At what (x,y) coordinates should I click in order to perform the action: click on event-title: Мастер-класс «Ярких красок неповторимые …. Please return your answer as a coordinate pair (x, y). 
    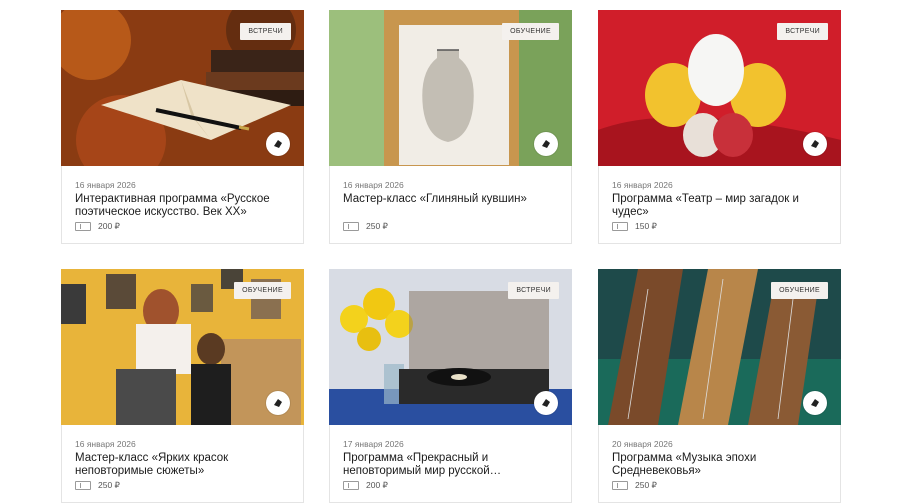
    Looking at the image, I should click on (185, 464).